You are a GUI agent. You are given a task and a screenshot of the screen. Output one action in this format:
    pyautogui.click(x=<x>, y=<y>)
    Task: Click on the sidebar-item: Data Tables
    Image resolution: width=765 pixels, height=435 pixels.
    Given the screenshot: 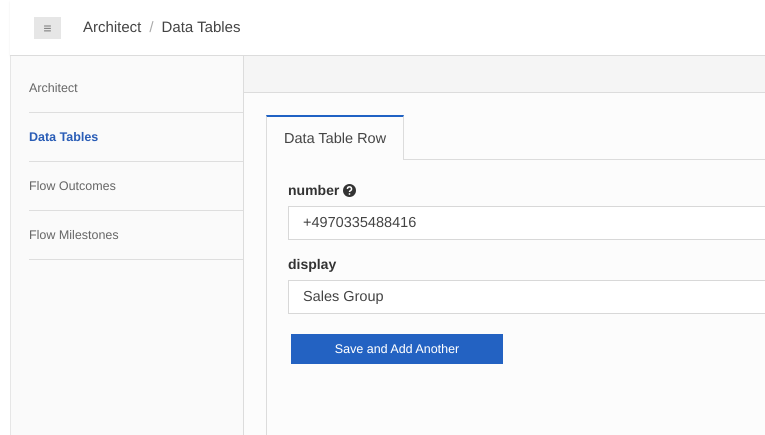 What is the action you would take?
    pyautogui.click(x=136, y=137)
    